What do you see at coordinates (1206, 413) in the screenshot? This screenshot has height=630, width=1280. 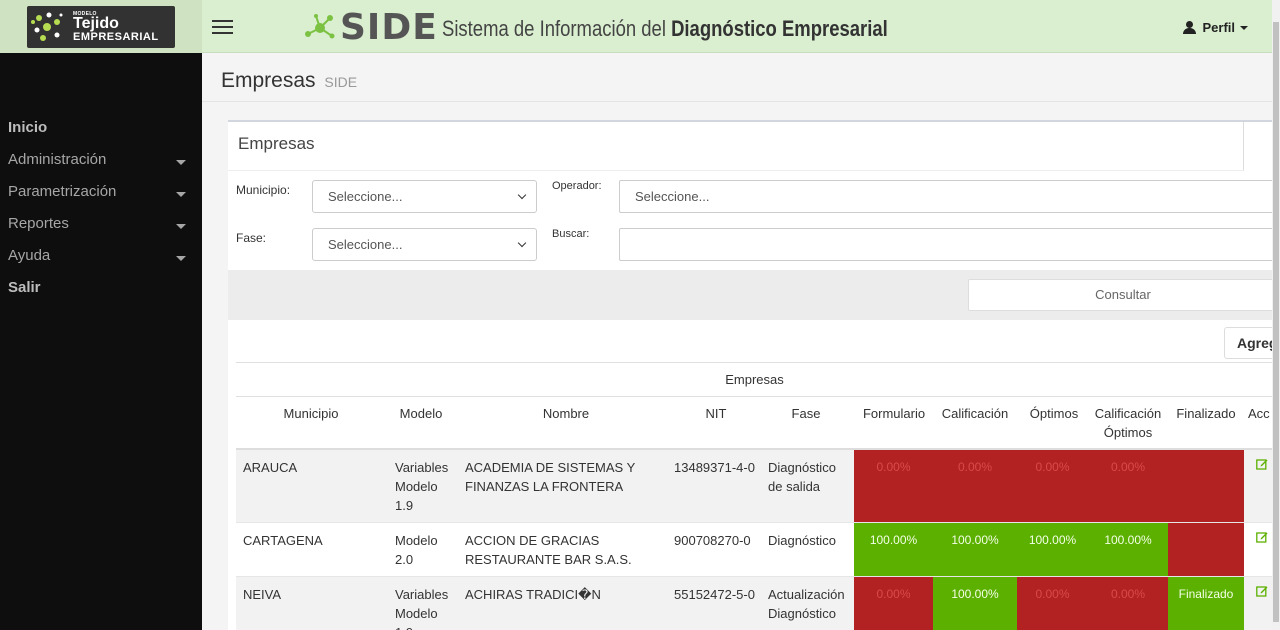 I see `th-finalizado: Finalizado` at bounding box center [1206, 413].